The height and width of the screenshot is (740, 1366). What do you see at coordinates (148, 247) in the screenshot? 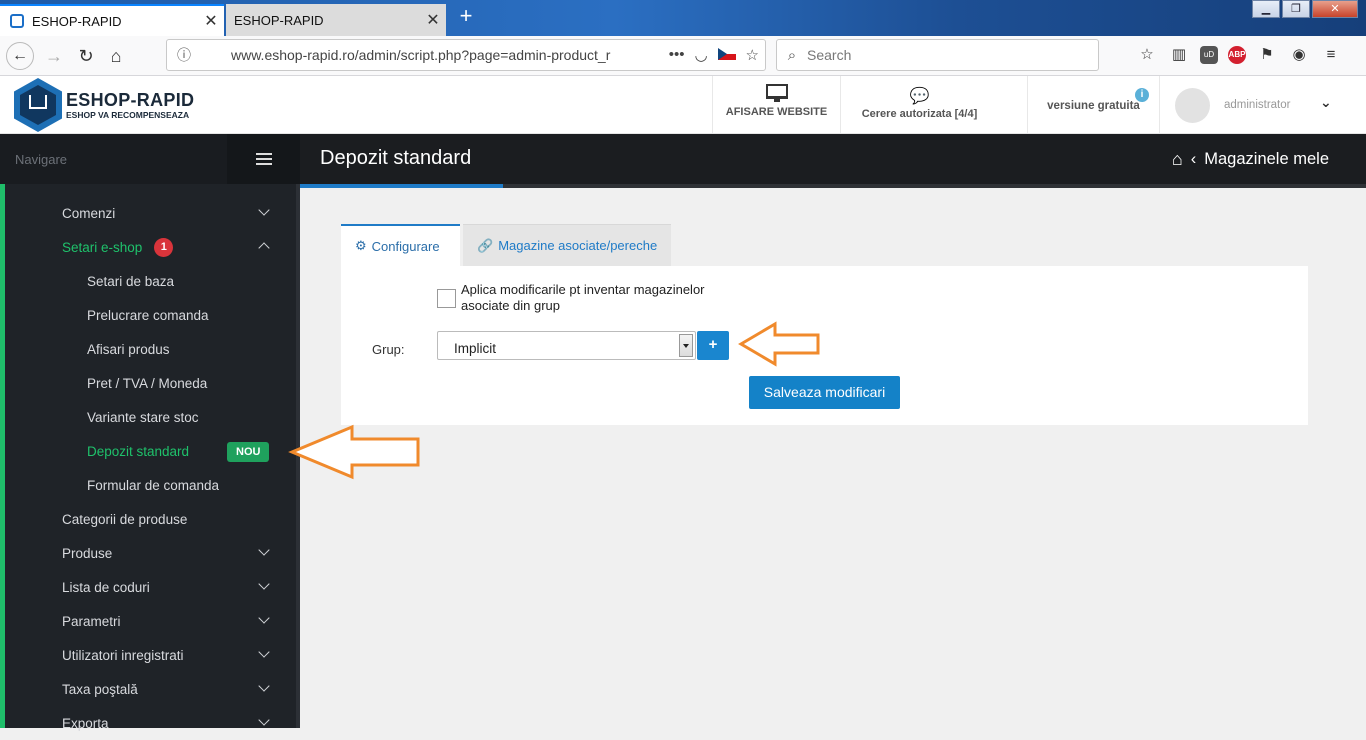
I see `sidebar-item-setari-eshop: Setari e-shop 1` at bounding box center [148, 247].